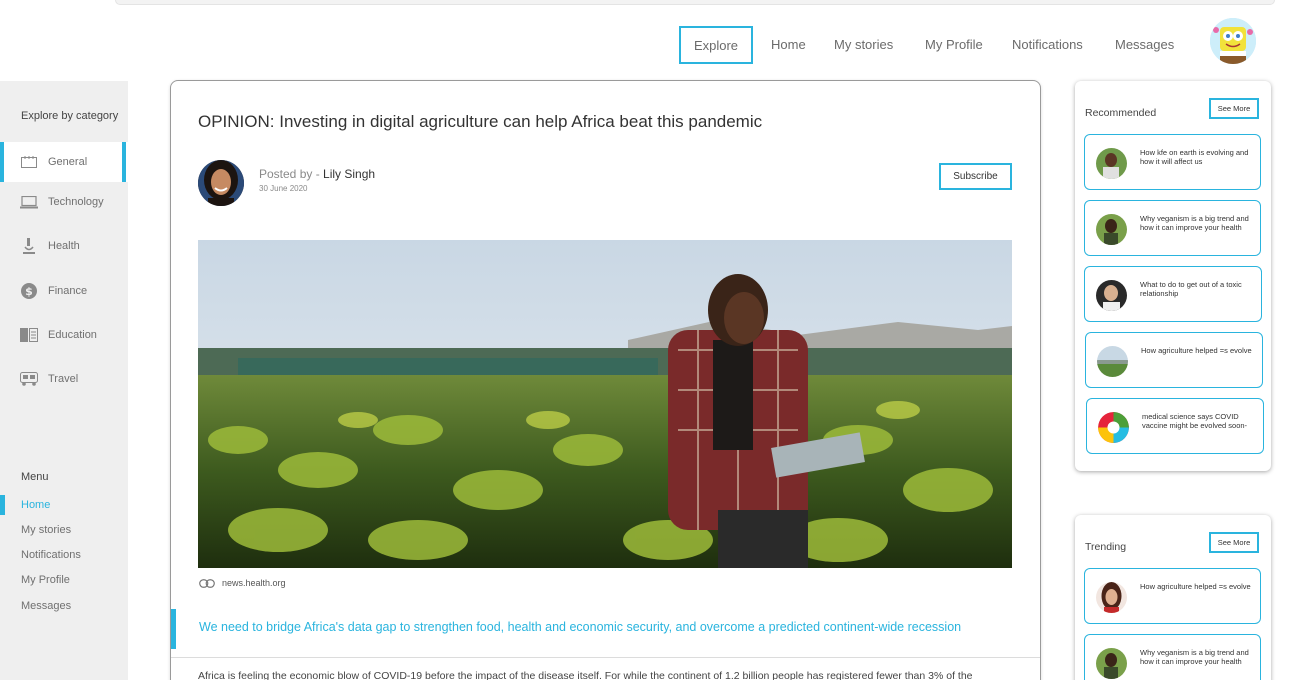 The height and width of the screenshot is (680, 1290). Describe the element at coordinates (1106, 547) in the screenshot. I see `trending-title: Trending` at that location.